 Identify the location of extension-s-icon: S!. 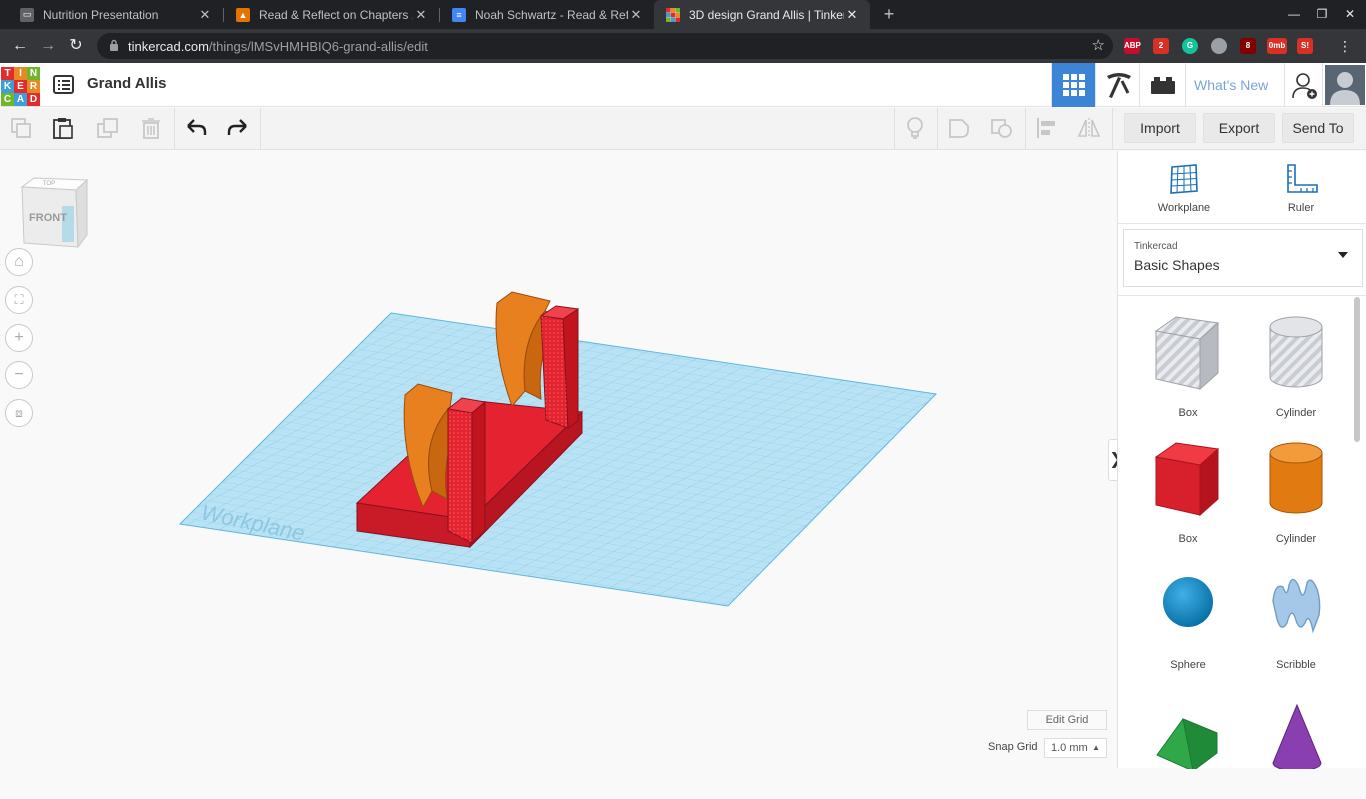
(1305, 46).